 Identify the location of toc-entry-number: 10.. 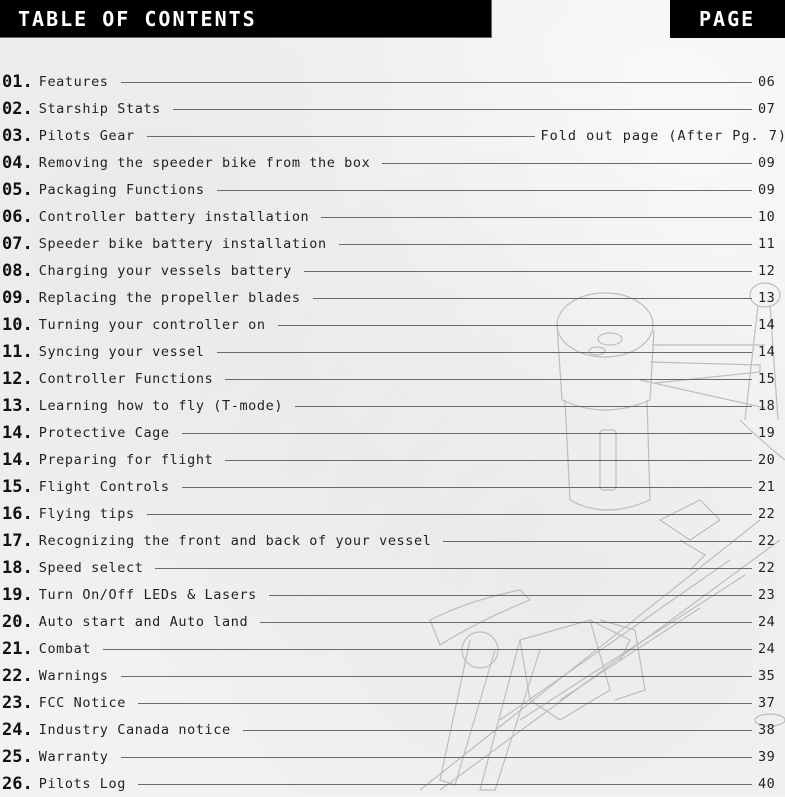
(17, 324).